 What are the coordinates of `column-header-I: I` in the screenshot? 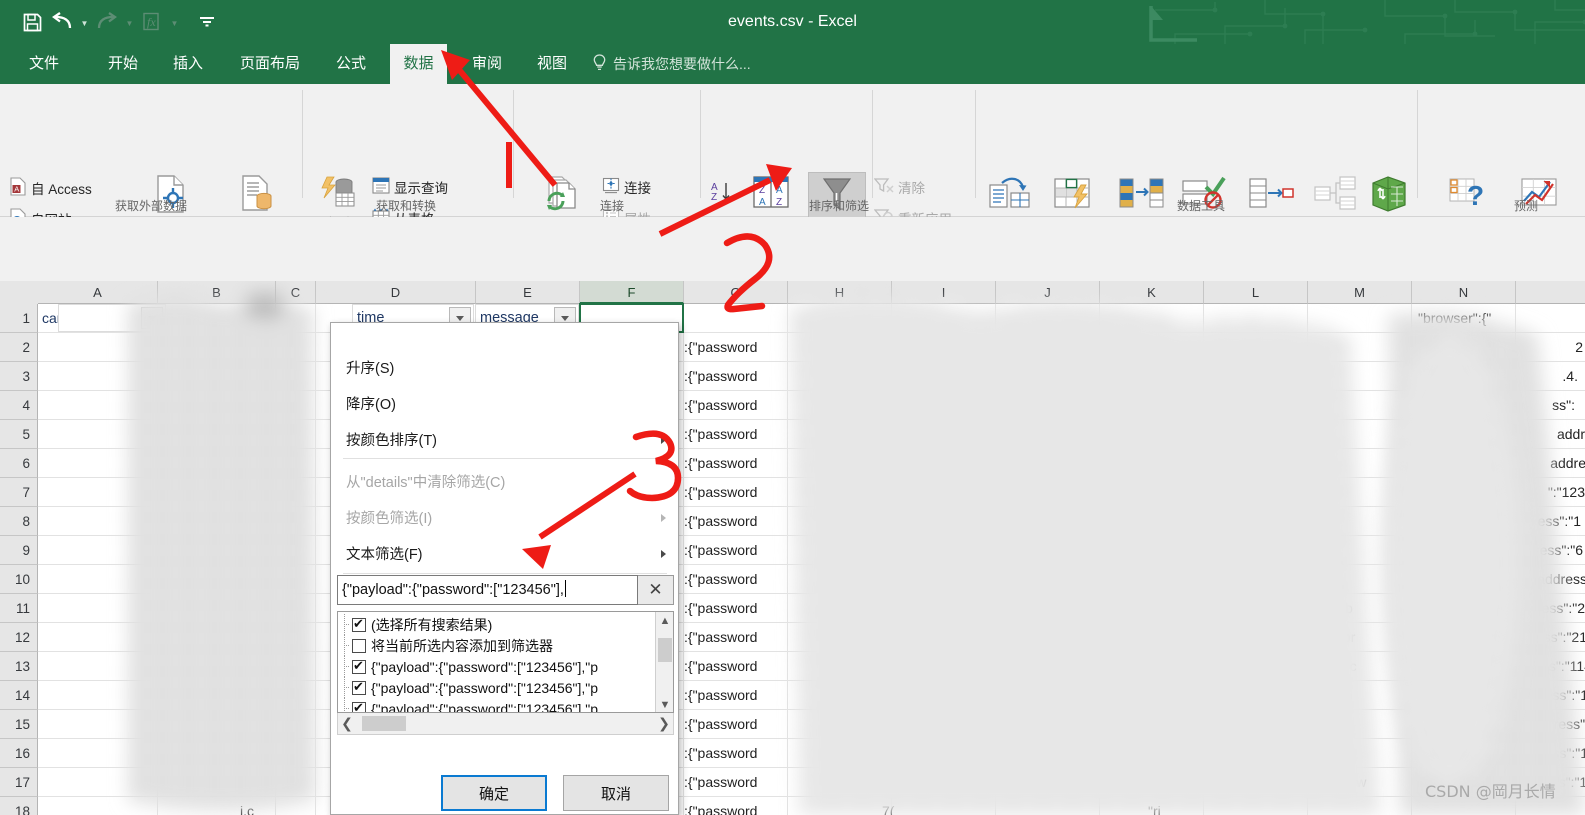 It's located at (944, 292).